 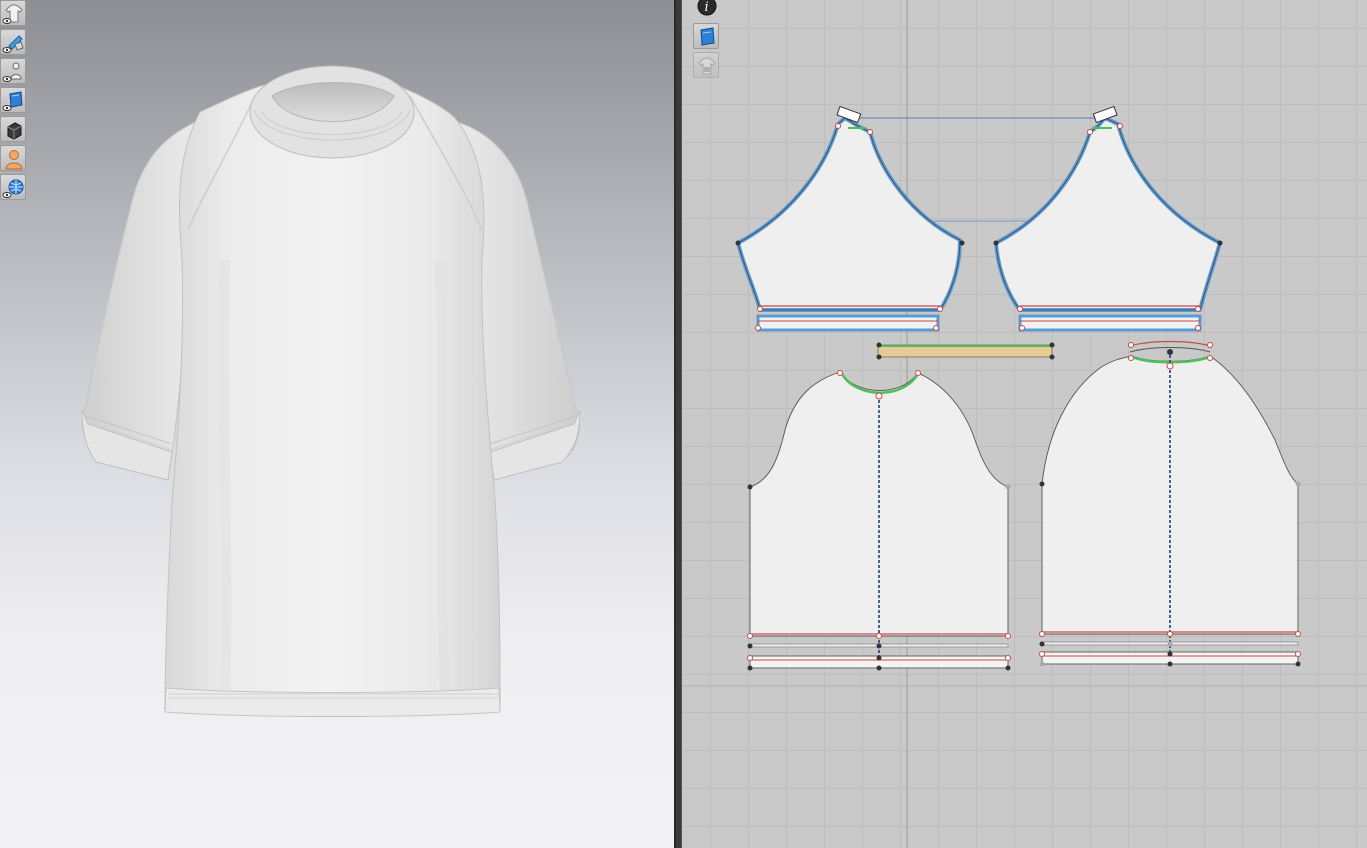 I want to click on brush-eye-icon, so click(x=13, y=42).